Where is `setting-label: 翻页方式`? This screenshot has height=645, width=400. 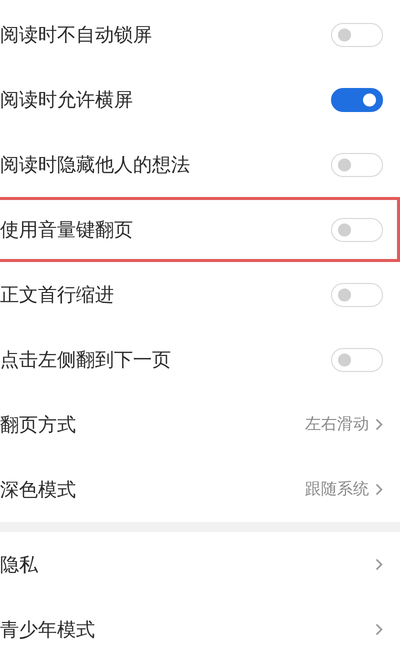
setting-label: 翻页方式 is located at coordinates (38, 425).